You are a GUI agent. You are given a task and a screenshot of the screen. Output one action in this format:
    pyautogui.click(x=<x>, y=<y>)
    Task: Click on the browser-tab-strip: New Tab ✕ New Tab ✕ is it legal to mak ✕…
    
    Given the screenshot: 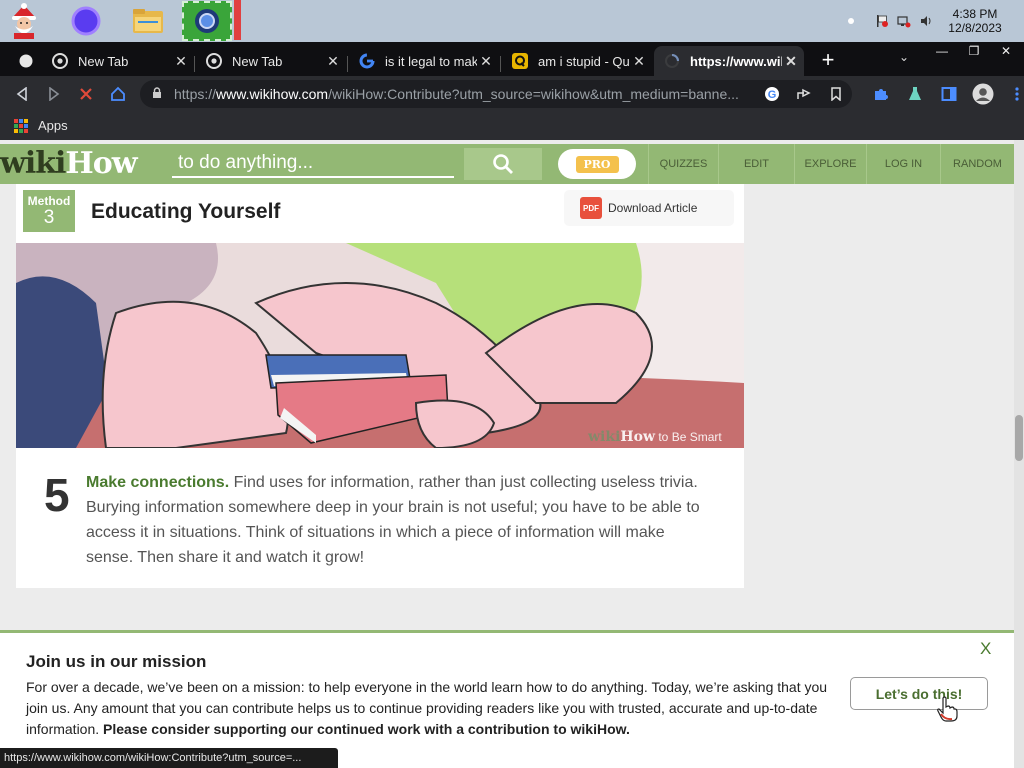 What is the action you would take?
    pyautogui.click(x=512, y=59)
    